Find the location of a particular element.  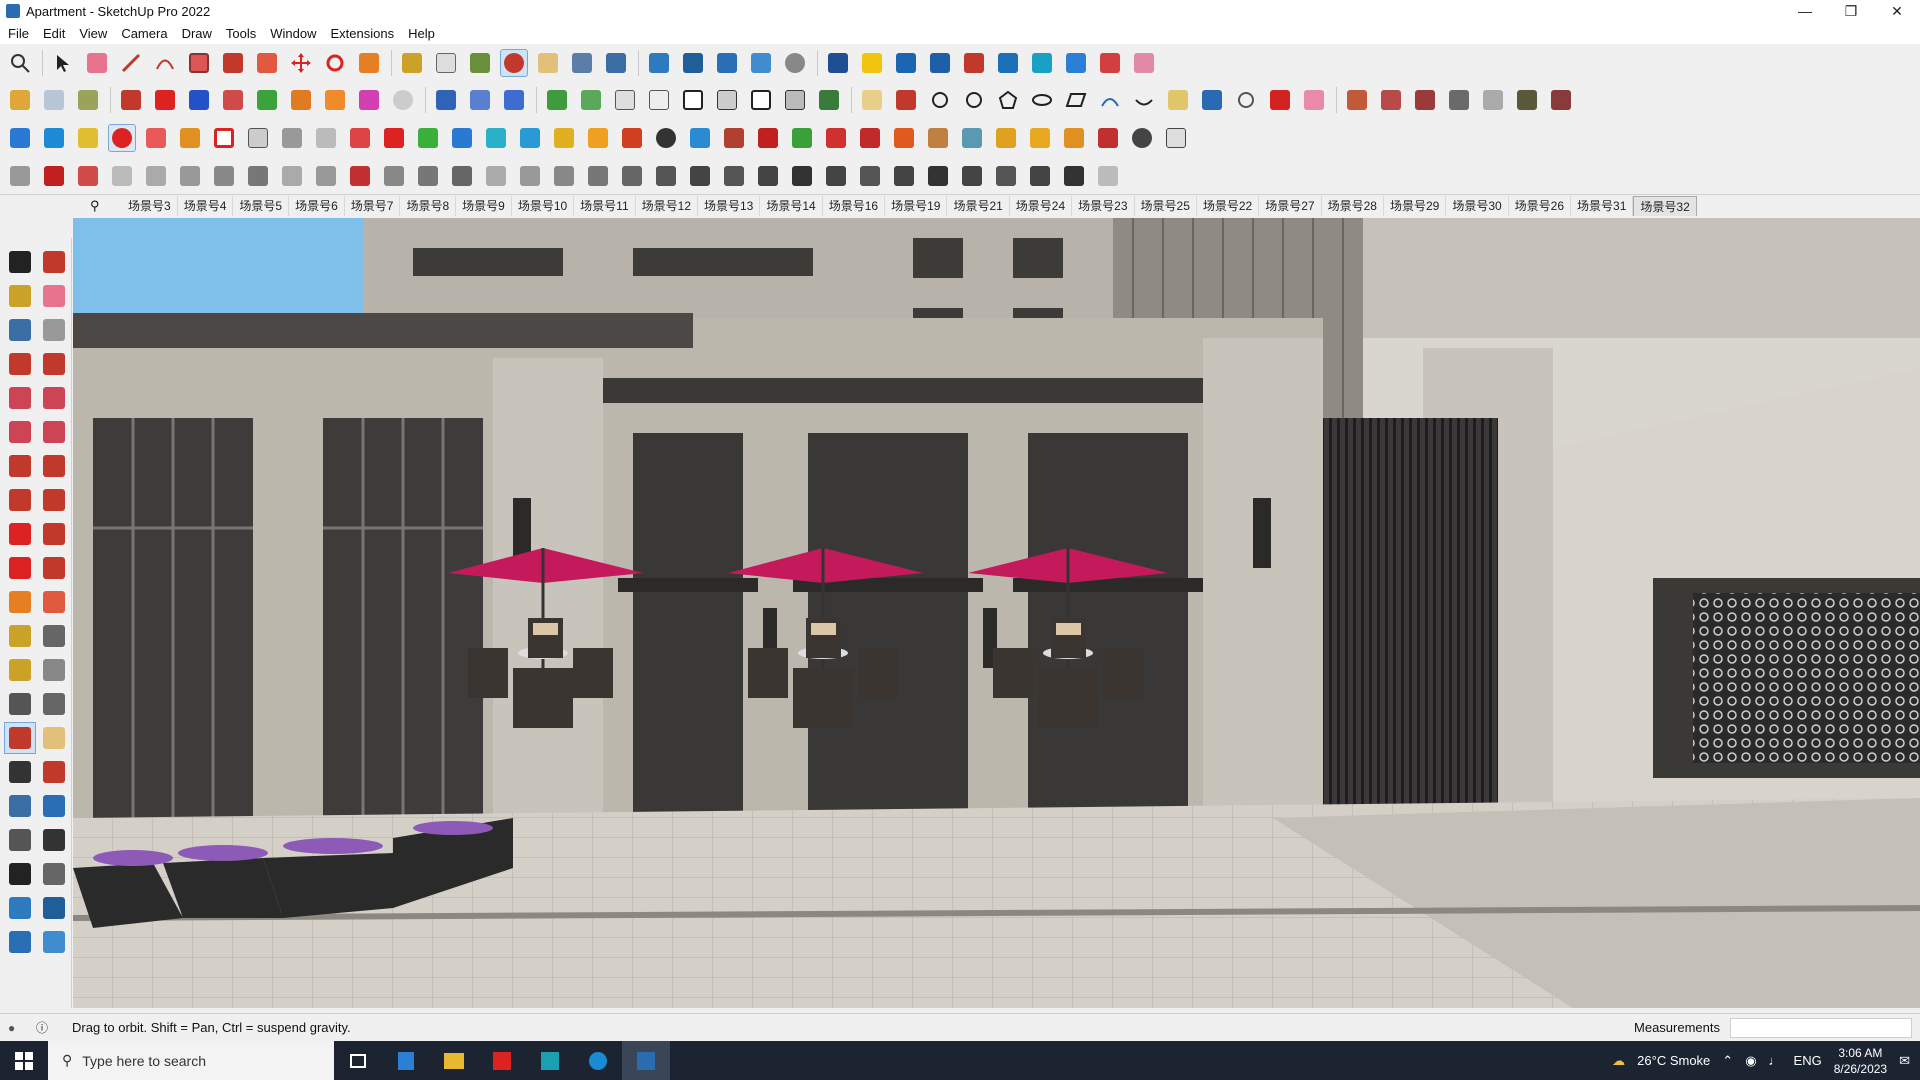

home-outline-icon is located at coordinates (761, 100).